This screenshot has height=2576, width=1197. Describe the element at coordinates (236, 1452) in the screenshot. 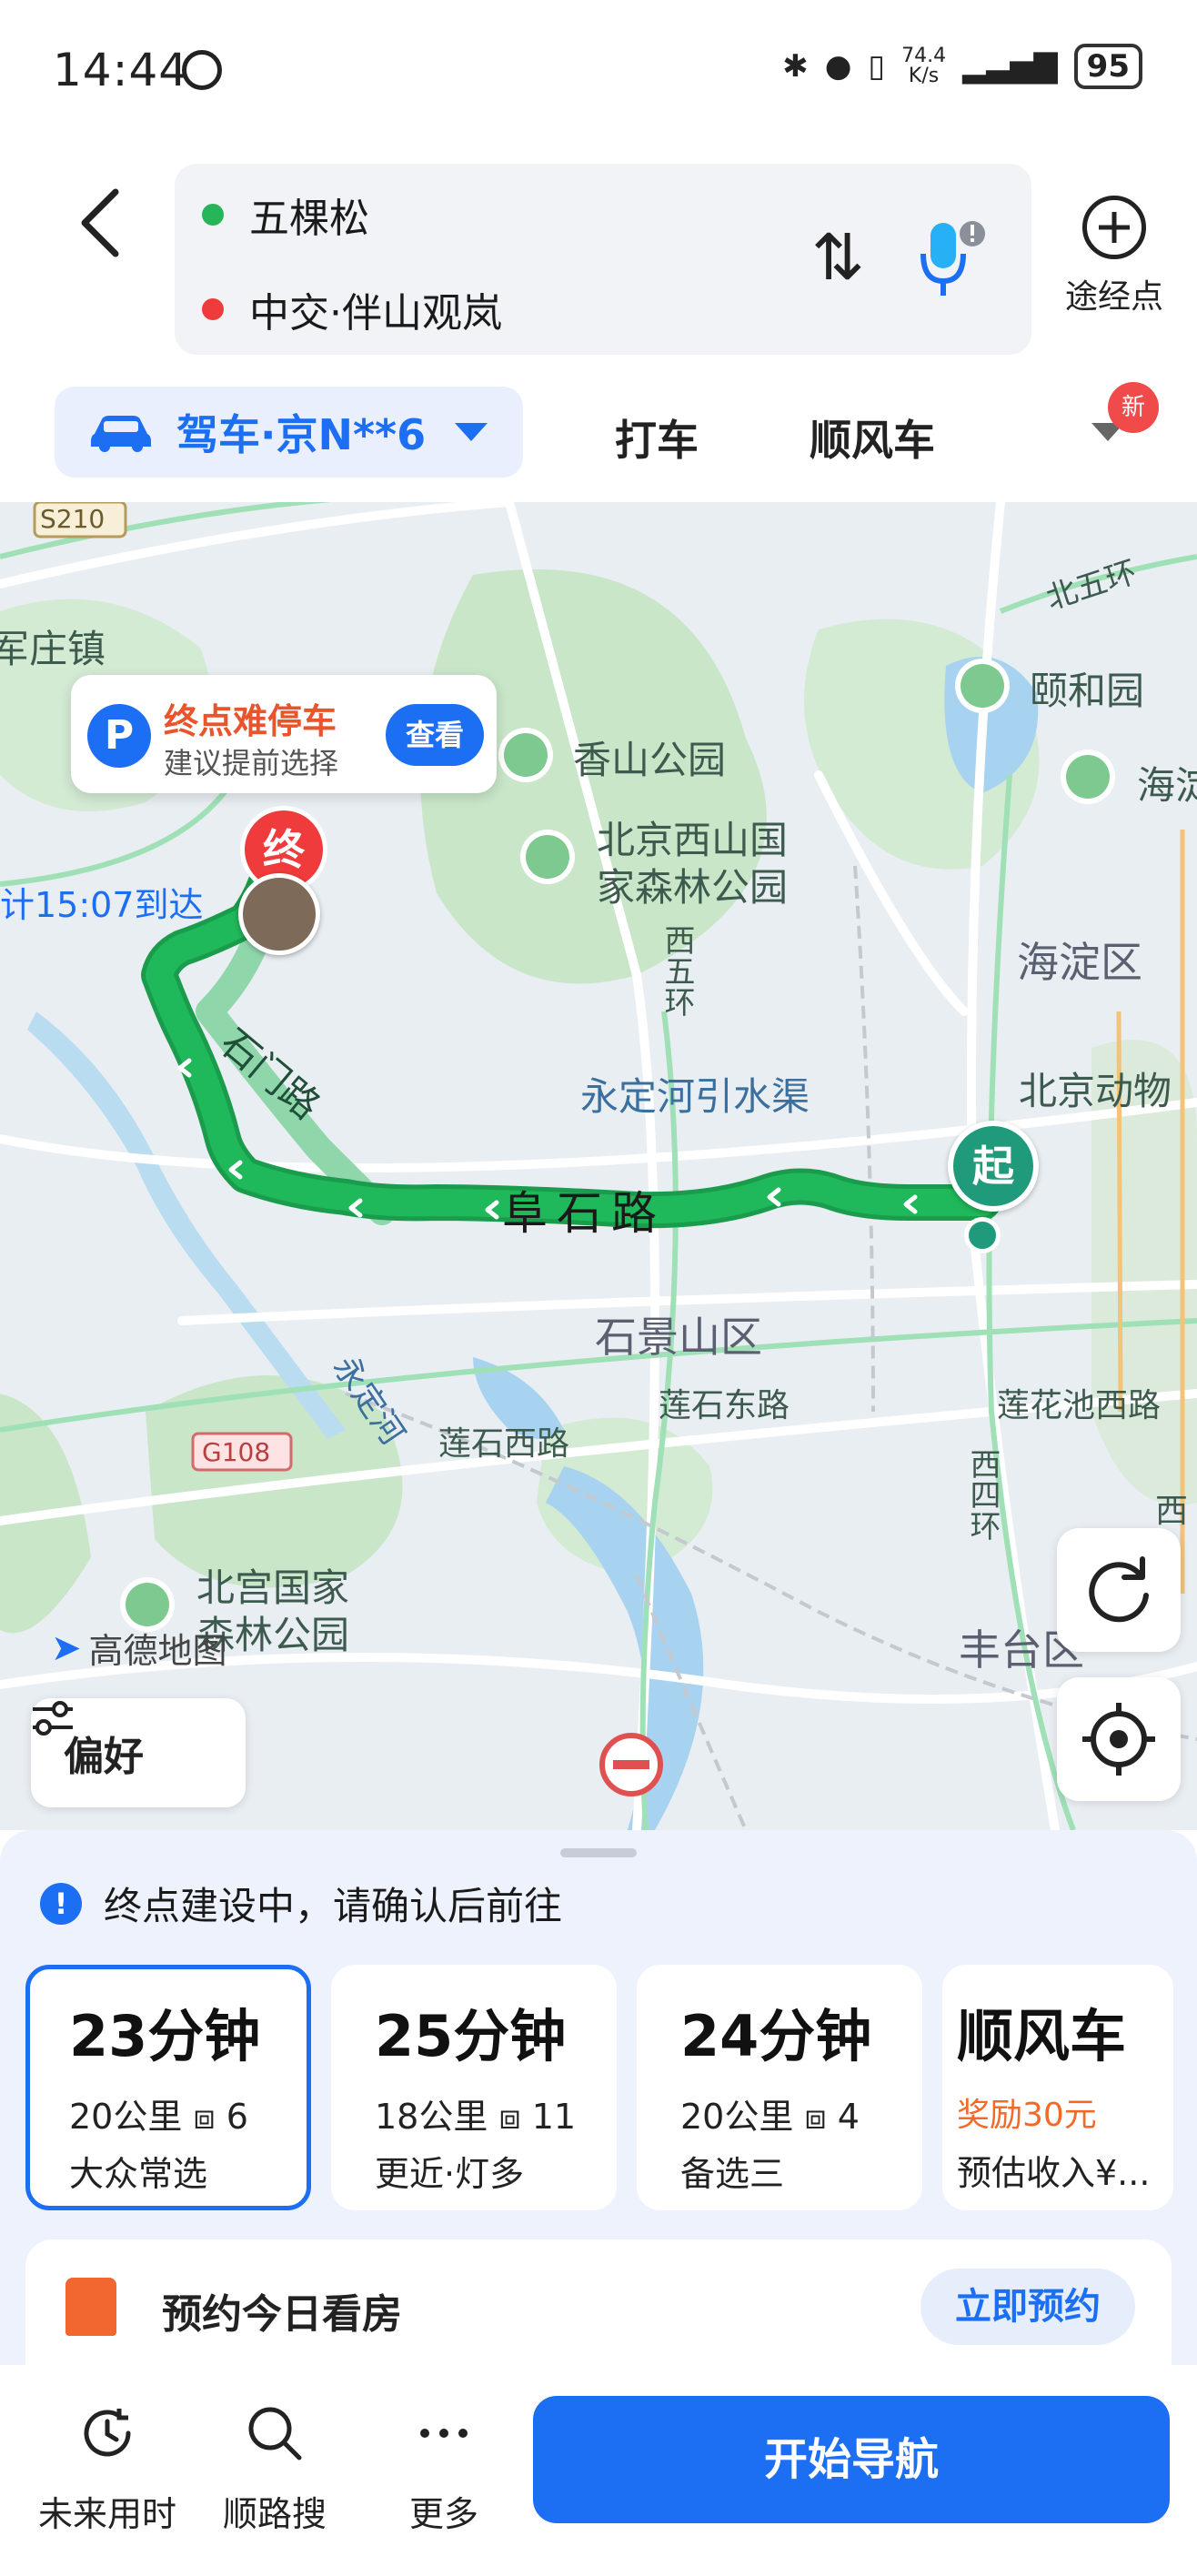

I see `road-shield-g108: G108` at that location.